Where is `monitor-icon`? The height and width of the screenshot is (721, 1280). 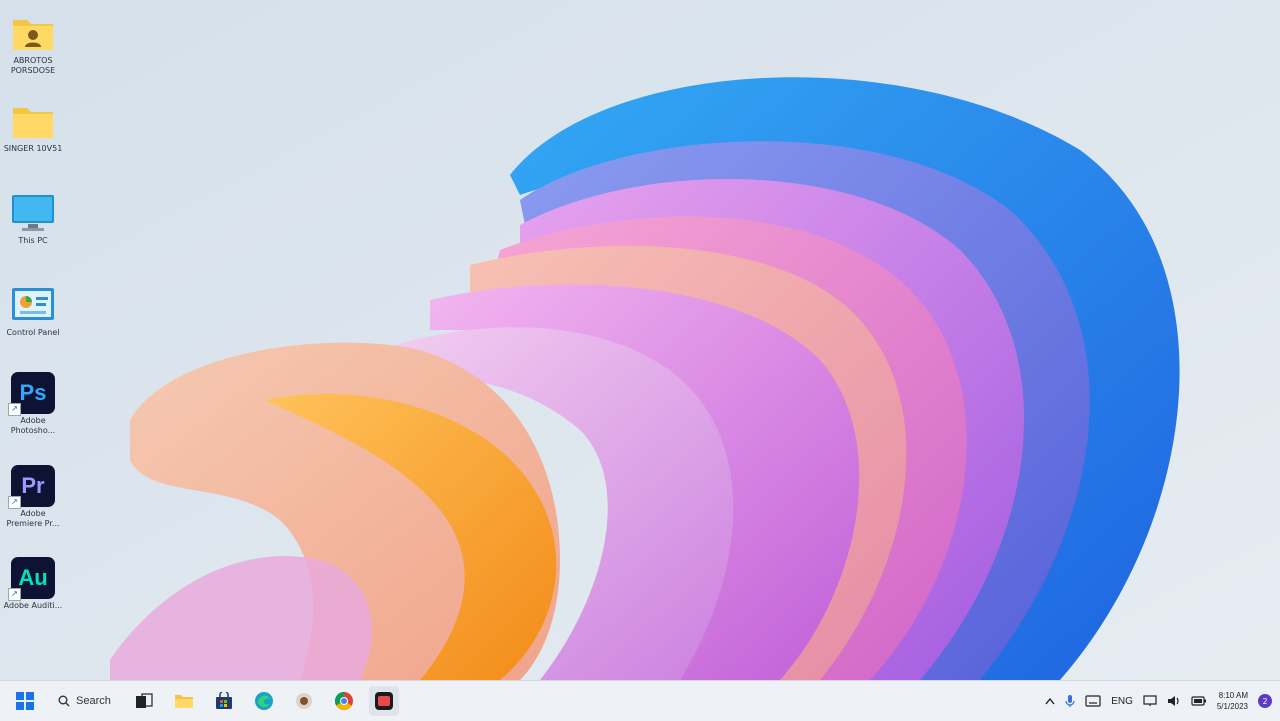 monitor-icon is located at coordinates (33, 213).